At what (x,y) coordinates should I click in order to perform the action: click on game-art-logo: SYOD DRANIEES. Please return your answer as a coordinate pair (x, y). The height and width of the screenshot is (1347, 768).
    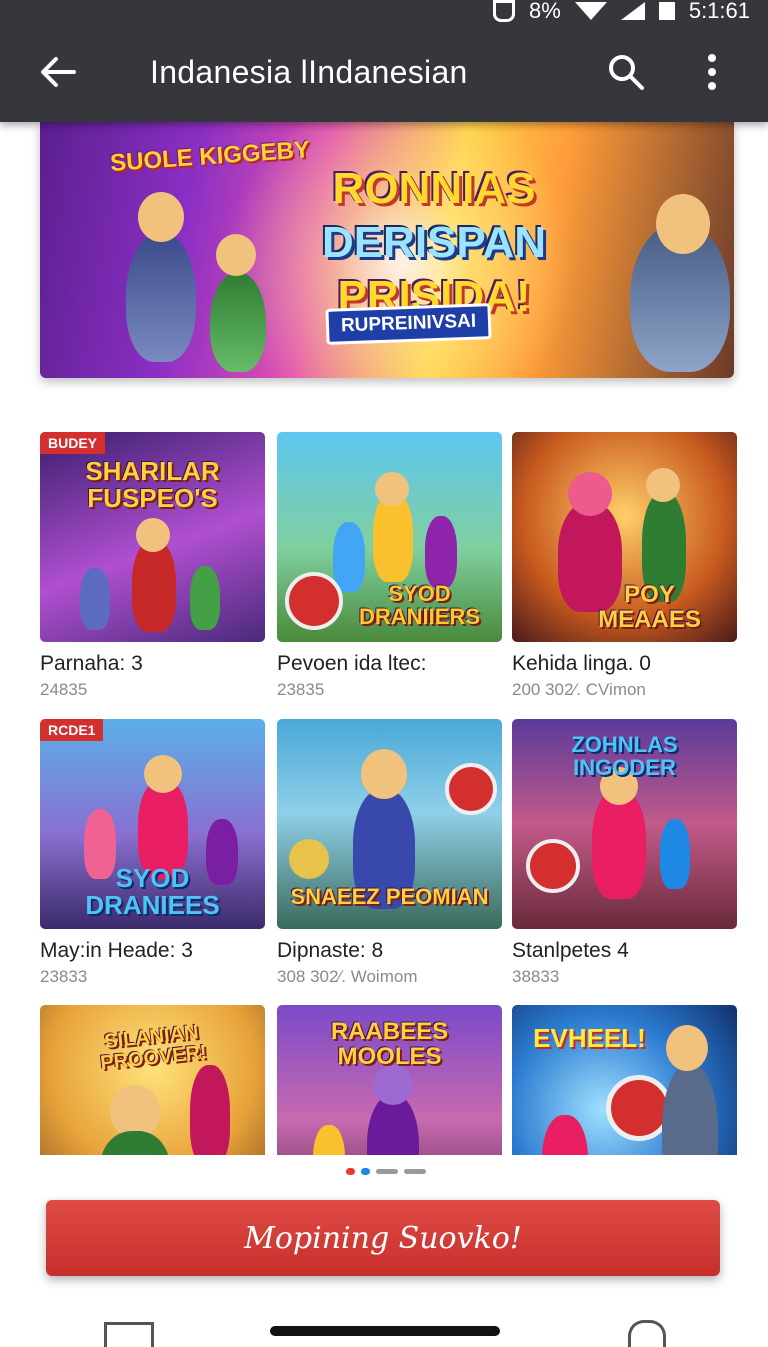
    Looking at the image, I should click on (152, 892).